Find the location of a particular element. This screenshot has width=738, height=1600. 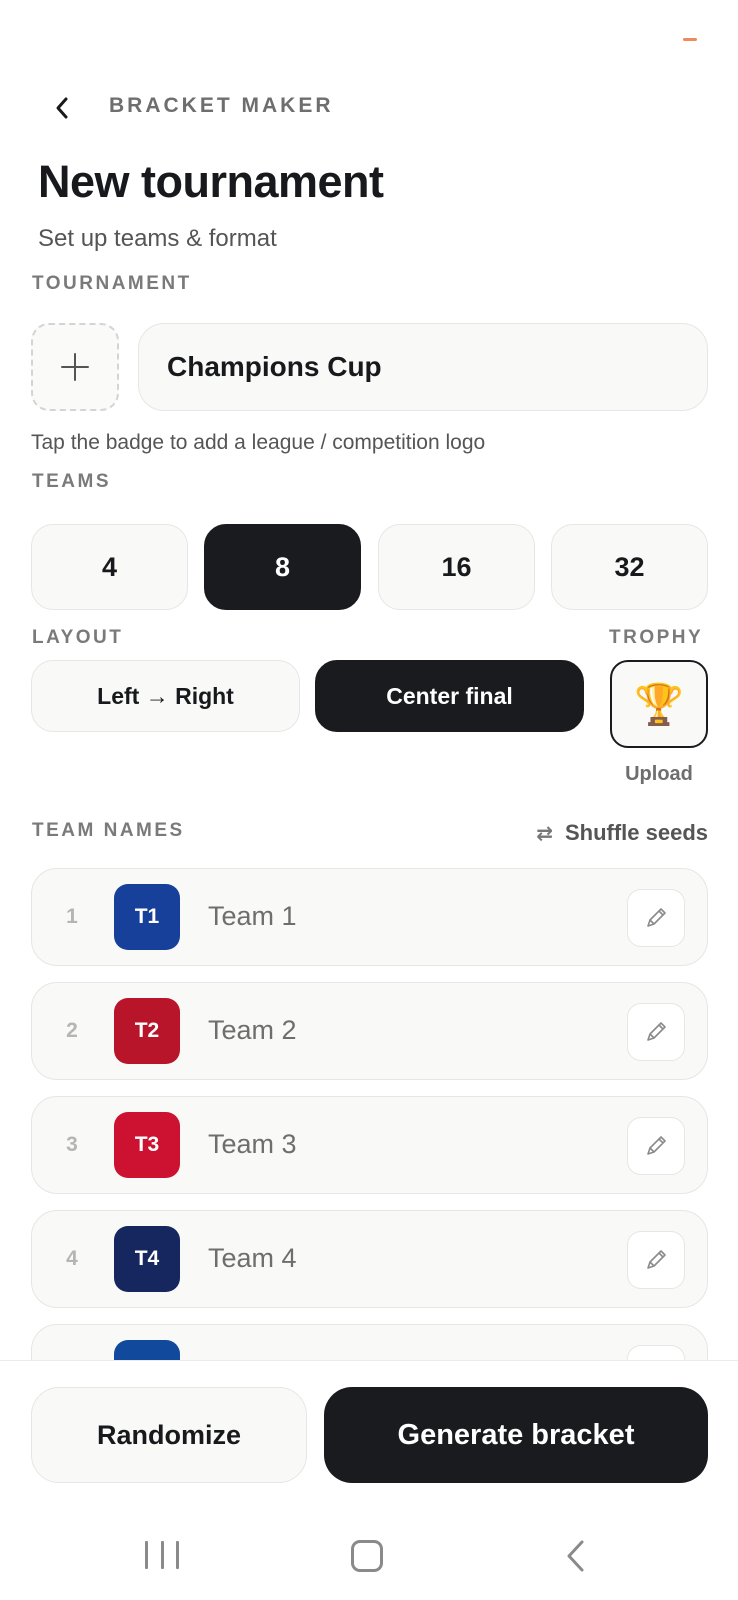

team-seed: 3 is located at coordinates (72, 1144).